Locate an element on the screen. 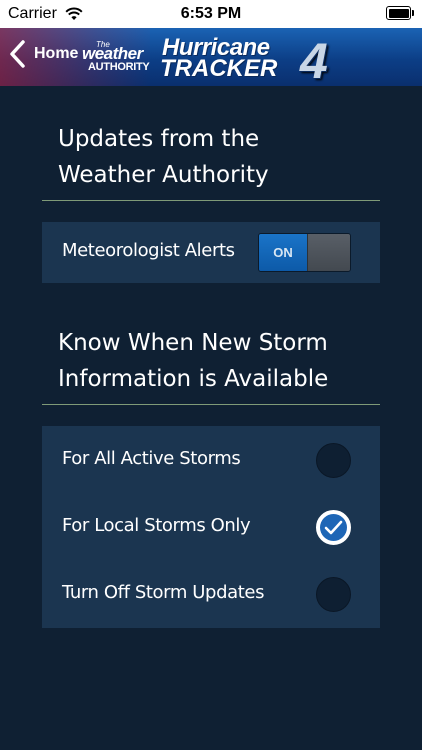 The width and height of the screenshot is (422, 750). logo-channel-number: 4 is located at coordinates (314, 59).